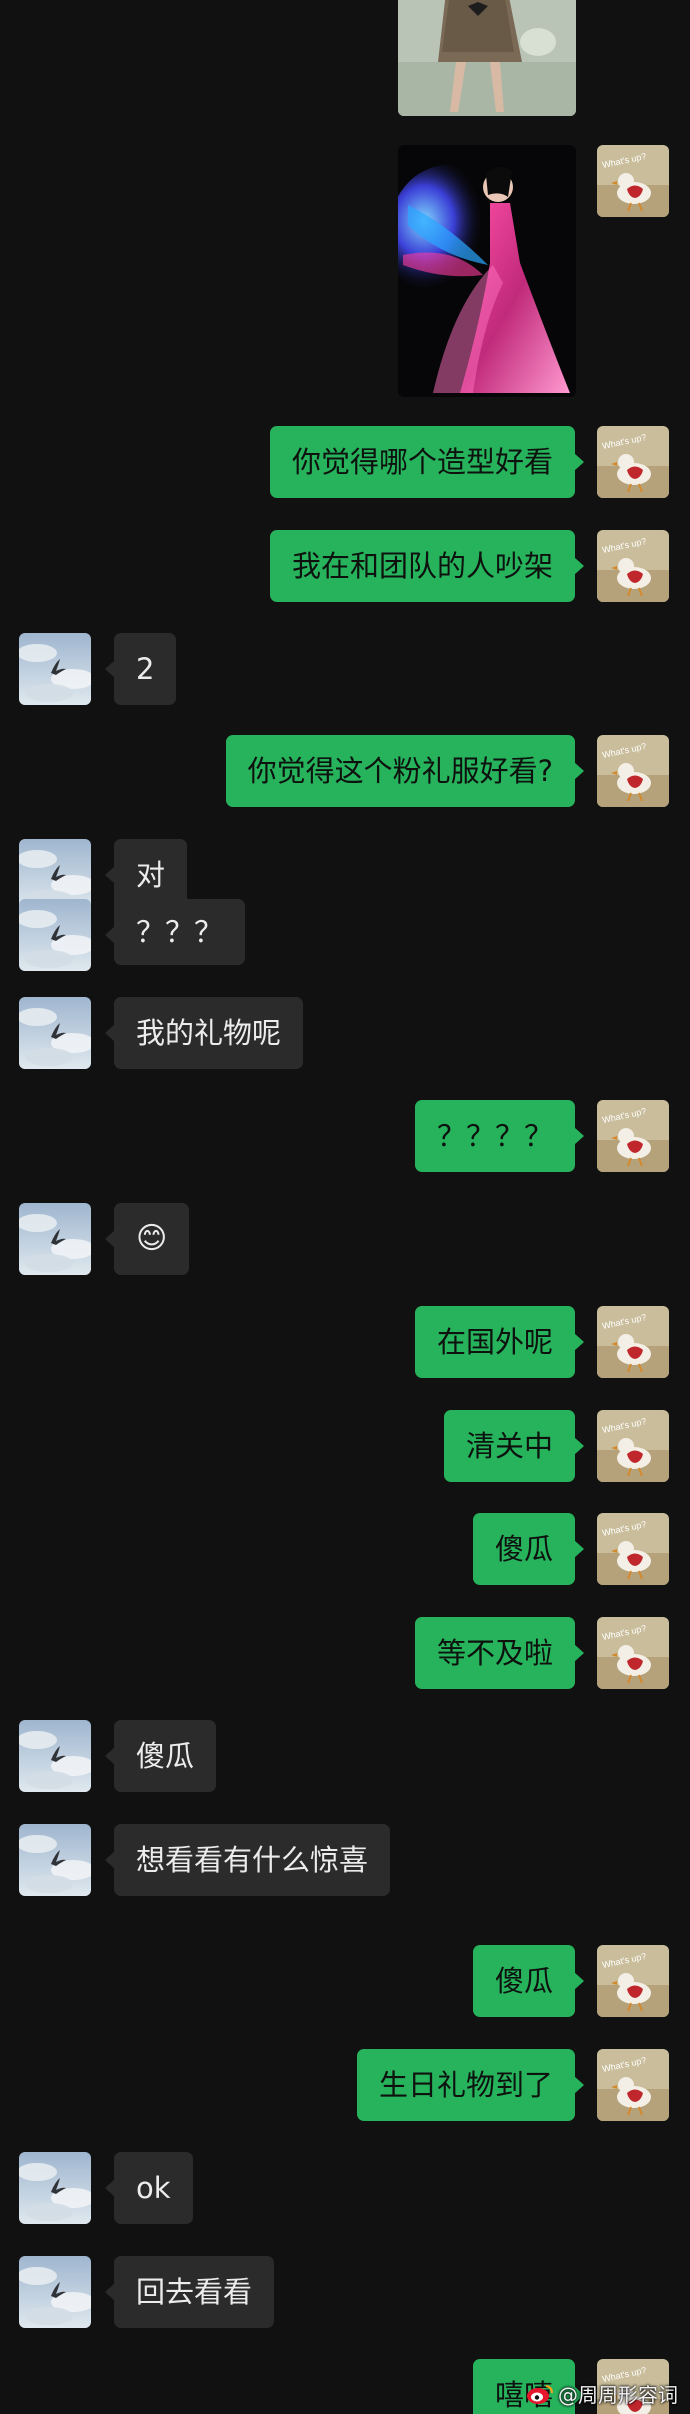 The width and height of the screenshot is (690, 2414). I want to click on message-row-me: ？？？？, so click(345, 1136).